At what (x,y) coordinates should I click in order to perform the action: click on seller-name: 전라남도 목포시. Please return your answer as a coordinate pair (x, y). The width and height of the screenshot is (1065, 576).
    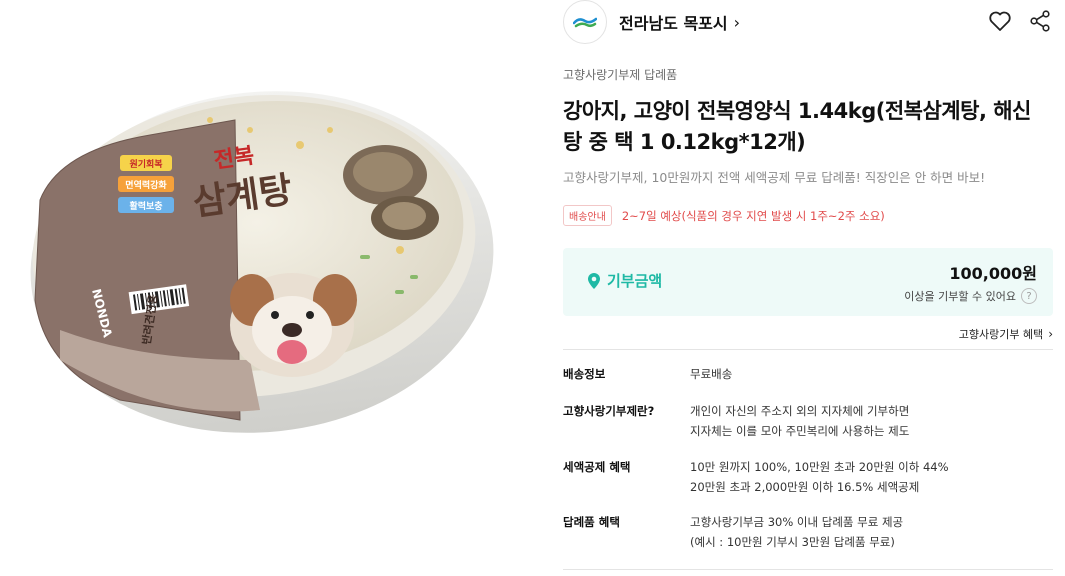
    Looking at the image, I should click on (673, 23).